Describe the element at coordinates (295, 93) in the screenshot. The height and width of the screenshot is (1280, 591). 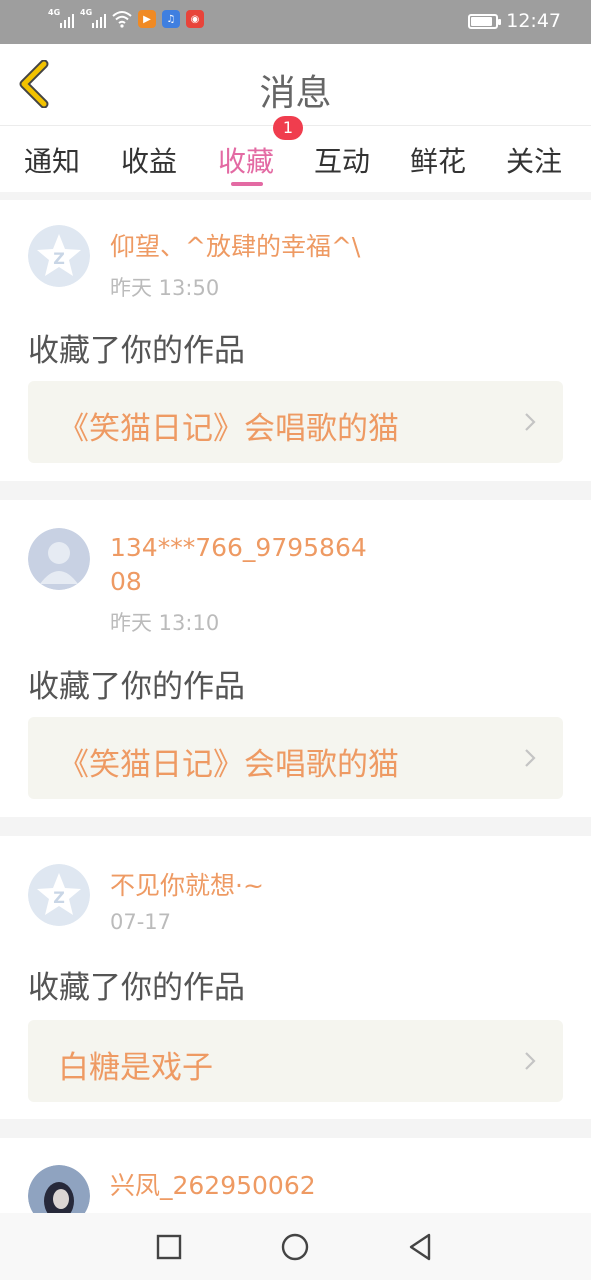
I see `page-title: 消息` at that location.